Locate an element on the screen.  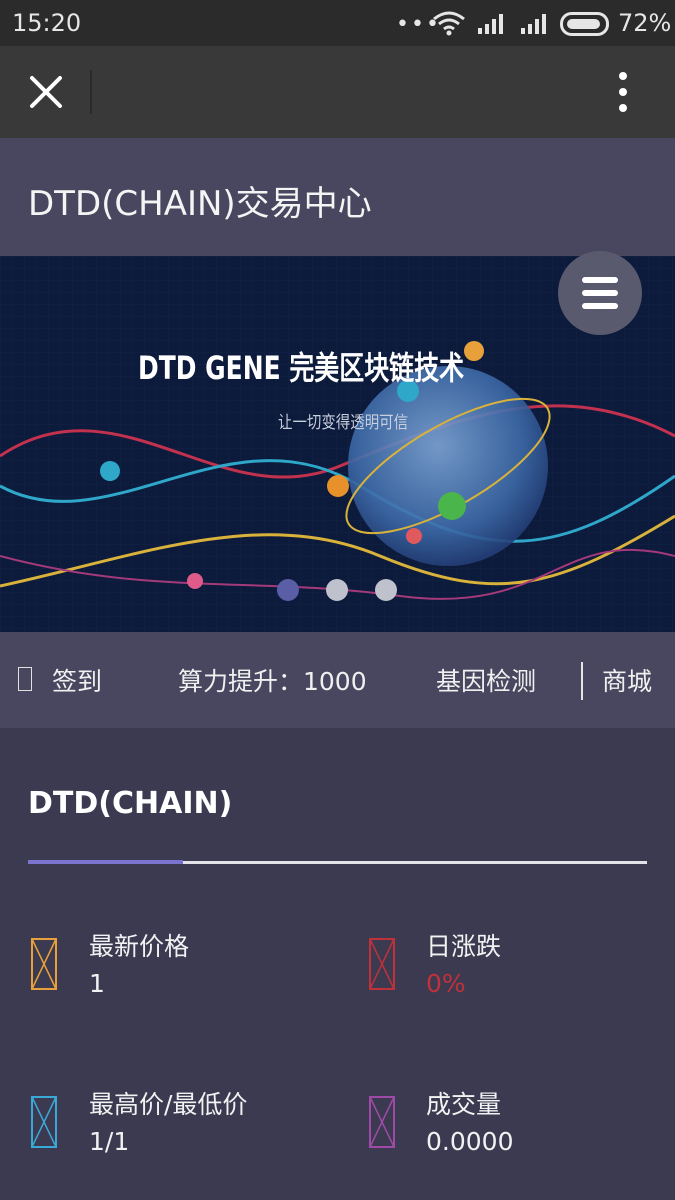
quick-nav-bar: 签到 算力提升：1000 基因检测 商城 is located at coordinates (337, 680).